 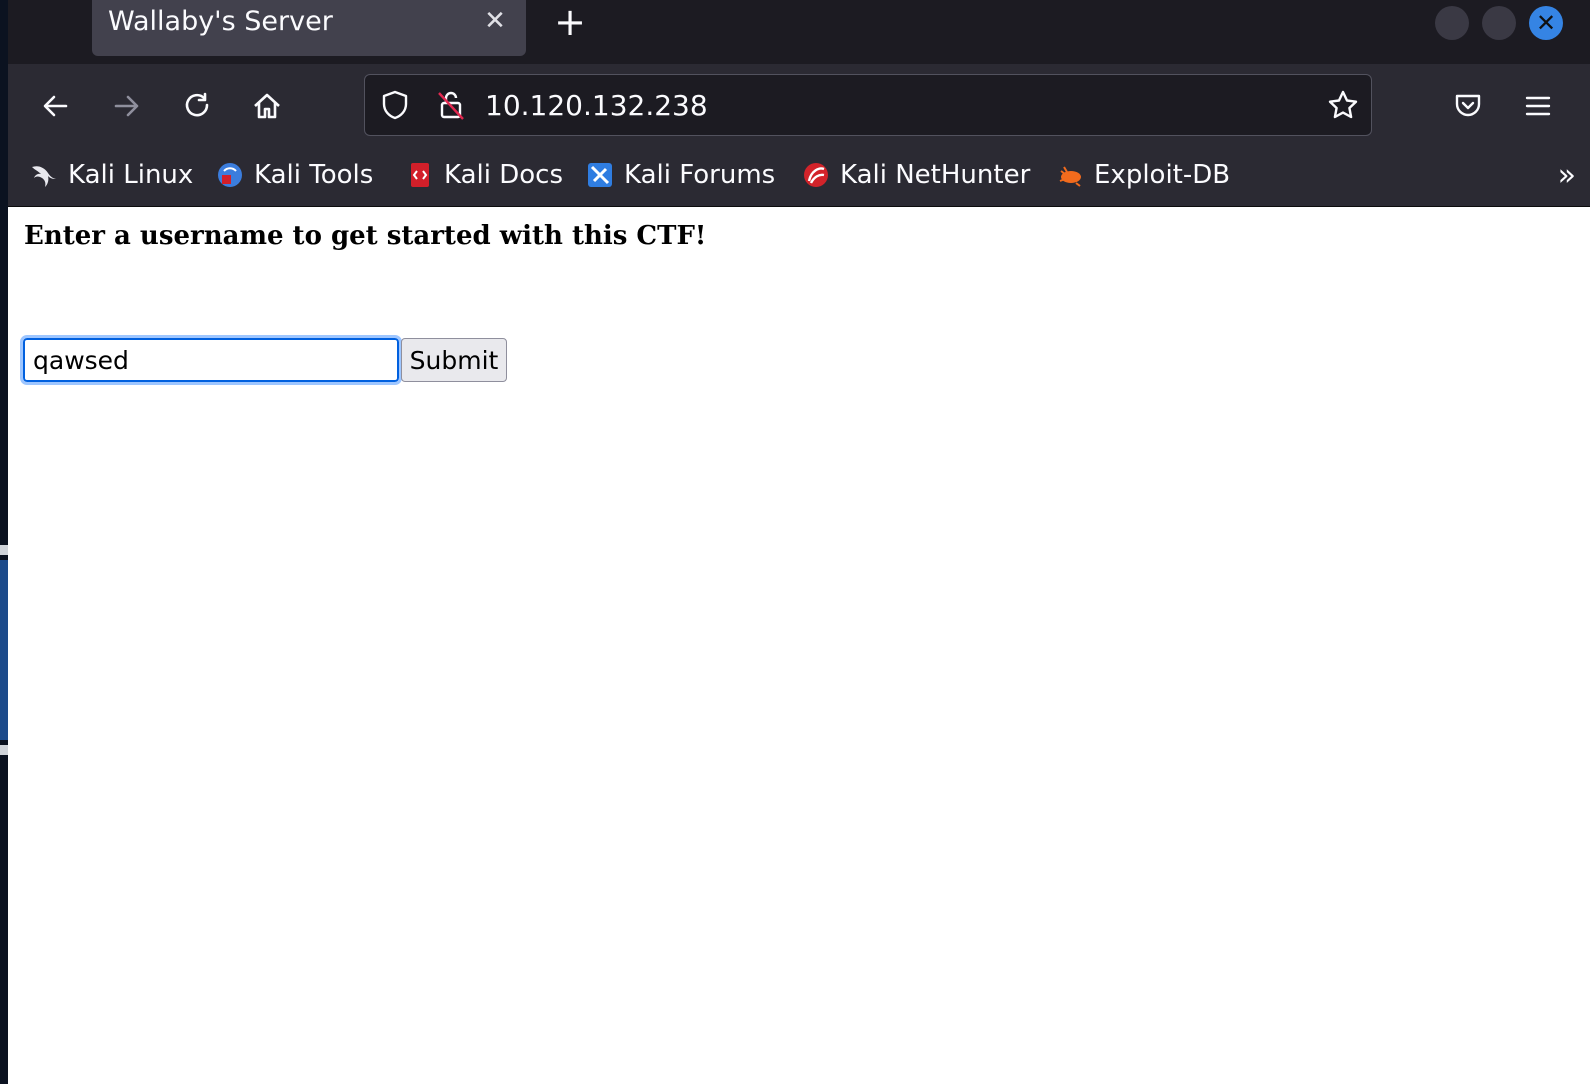 What do you see at coordinates (314, 175) in the screenshot?
I see `bookmark-label: Kali Tools` at bounding box center [314, 175].